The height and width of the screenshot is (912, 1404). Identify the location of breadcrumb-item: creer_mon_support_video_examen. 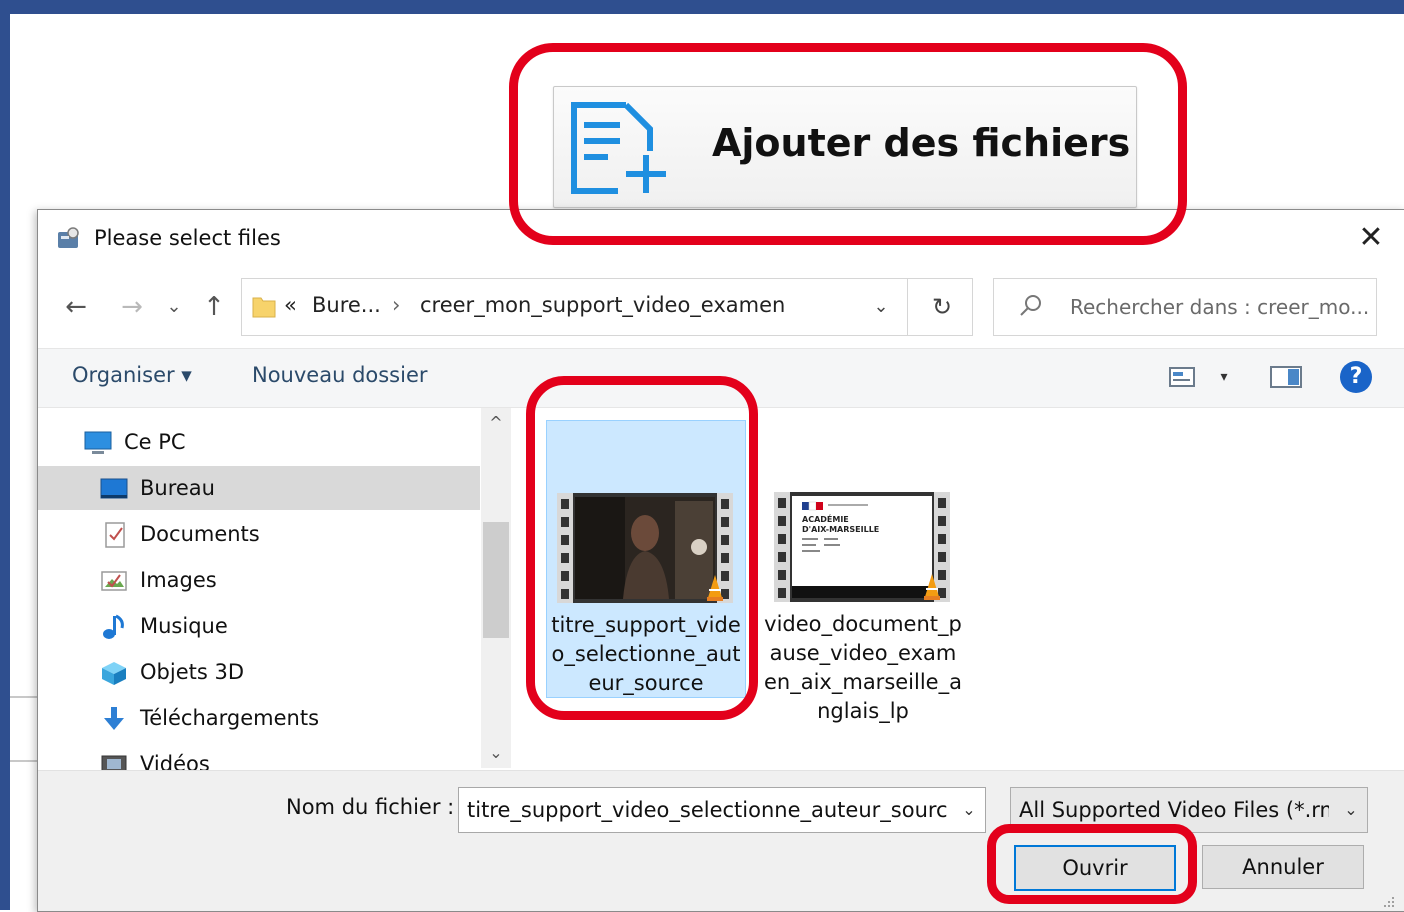
(602, 305).